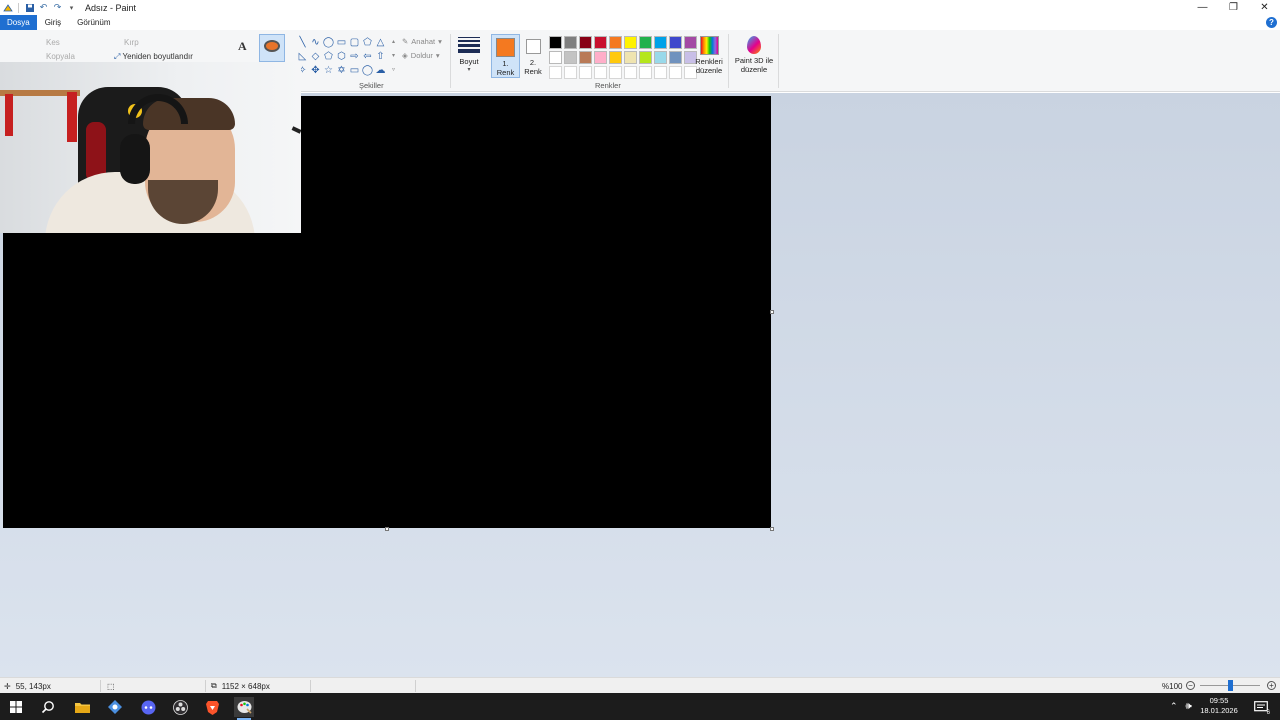 The height and width of the screenshot is (720, 1280). I want to click on minimize-icon: —, so click(1202, 7).